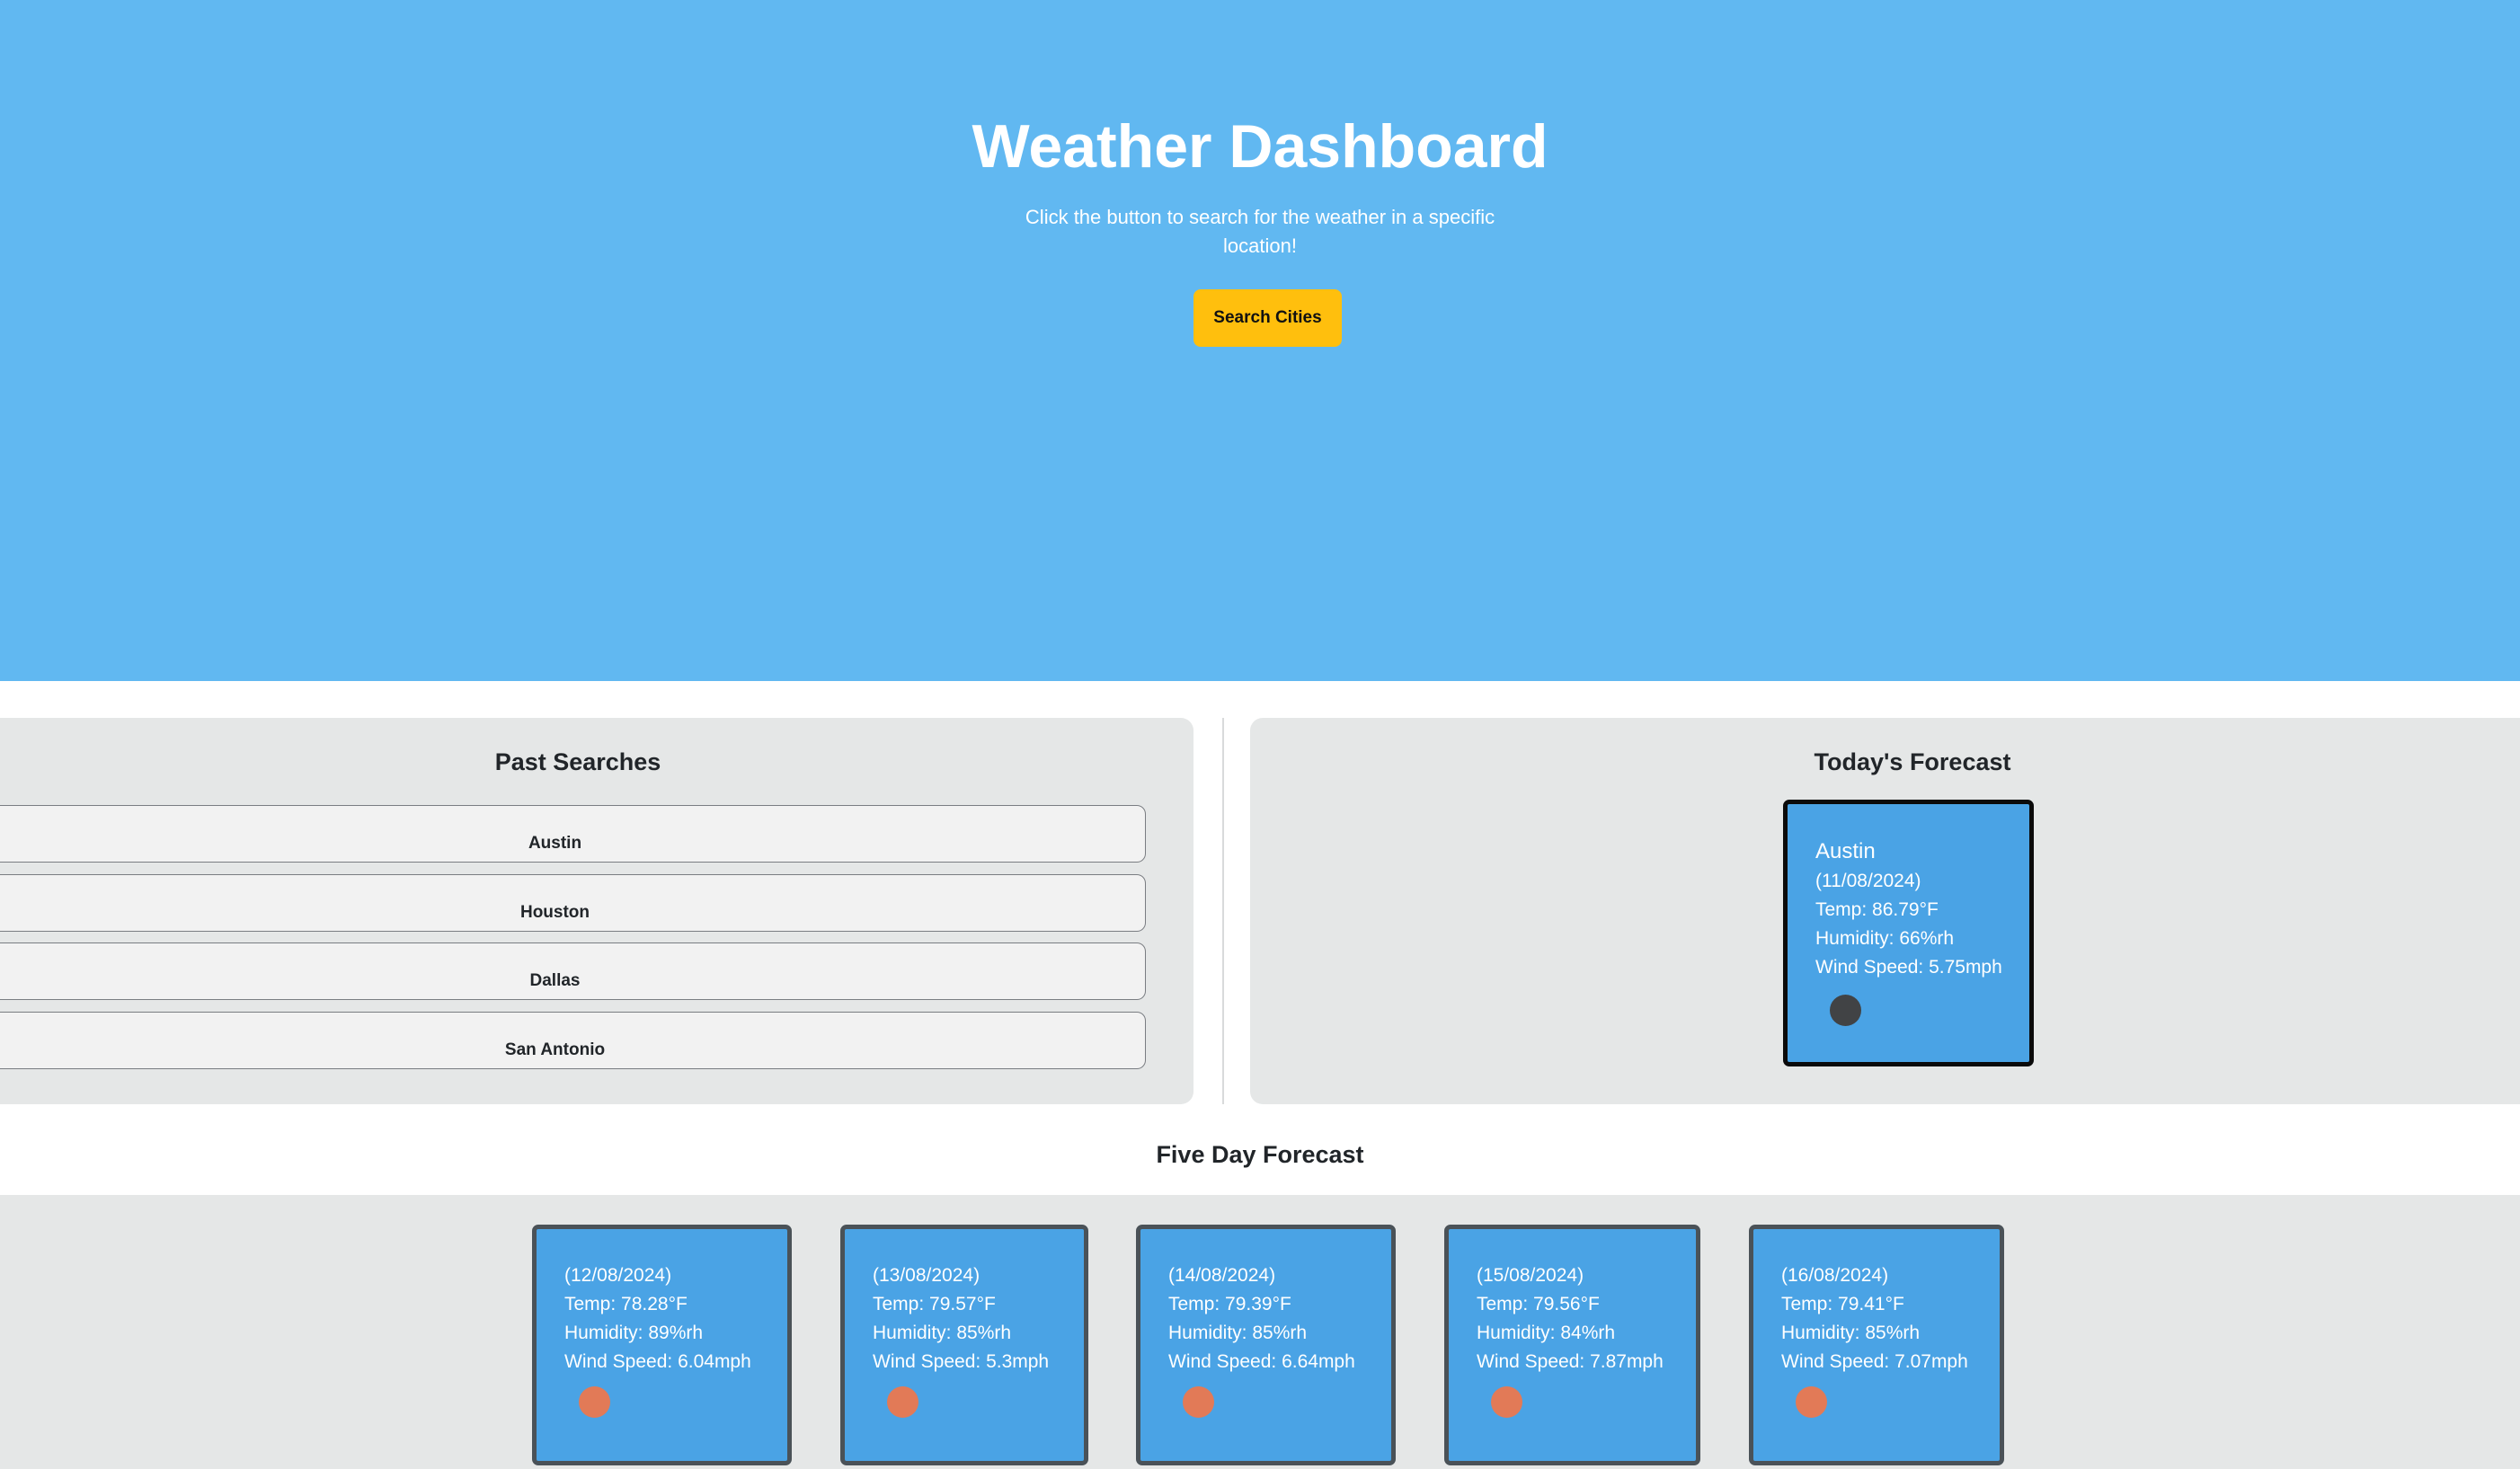 This screenshot has width=2520, height=1469. Describe the element at coordinates (1570, 1361) in the screenshot. I see `forecast-wind-speed: Wind Speed: 7.87mph` at that location.